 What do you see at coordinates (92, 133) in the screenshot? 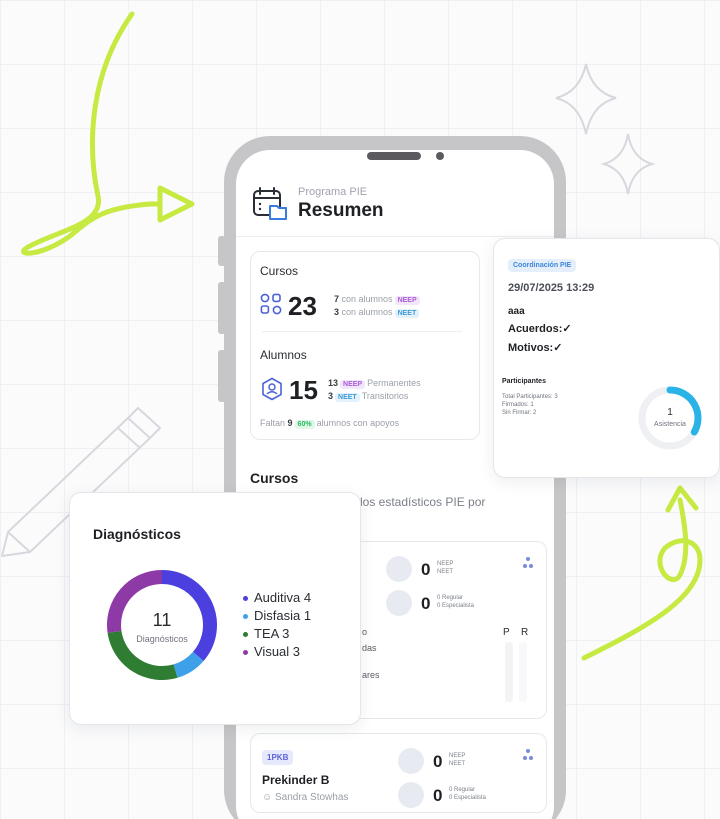
I see `green-arrow-doodle` at bounding box center [92, 133].